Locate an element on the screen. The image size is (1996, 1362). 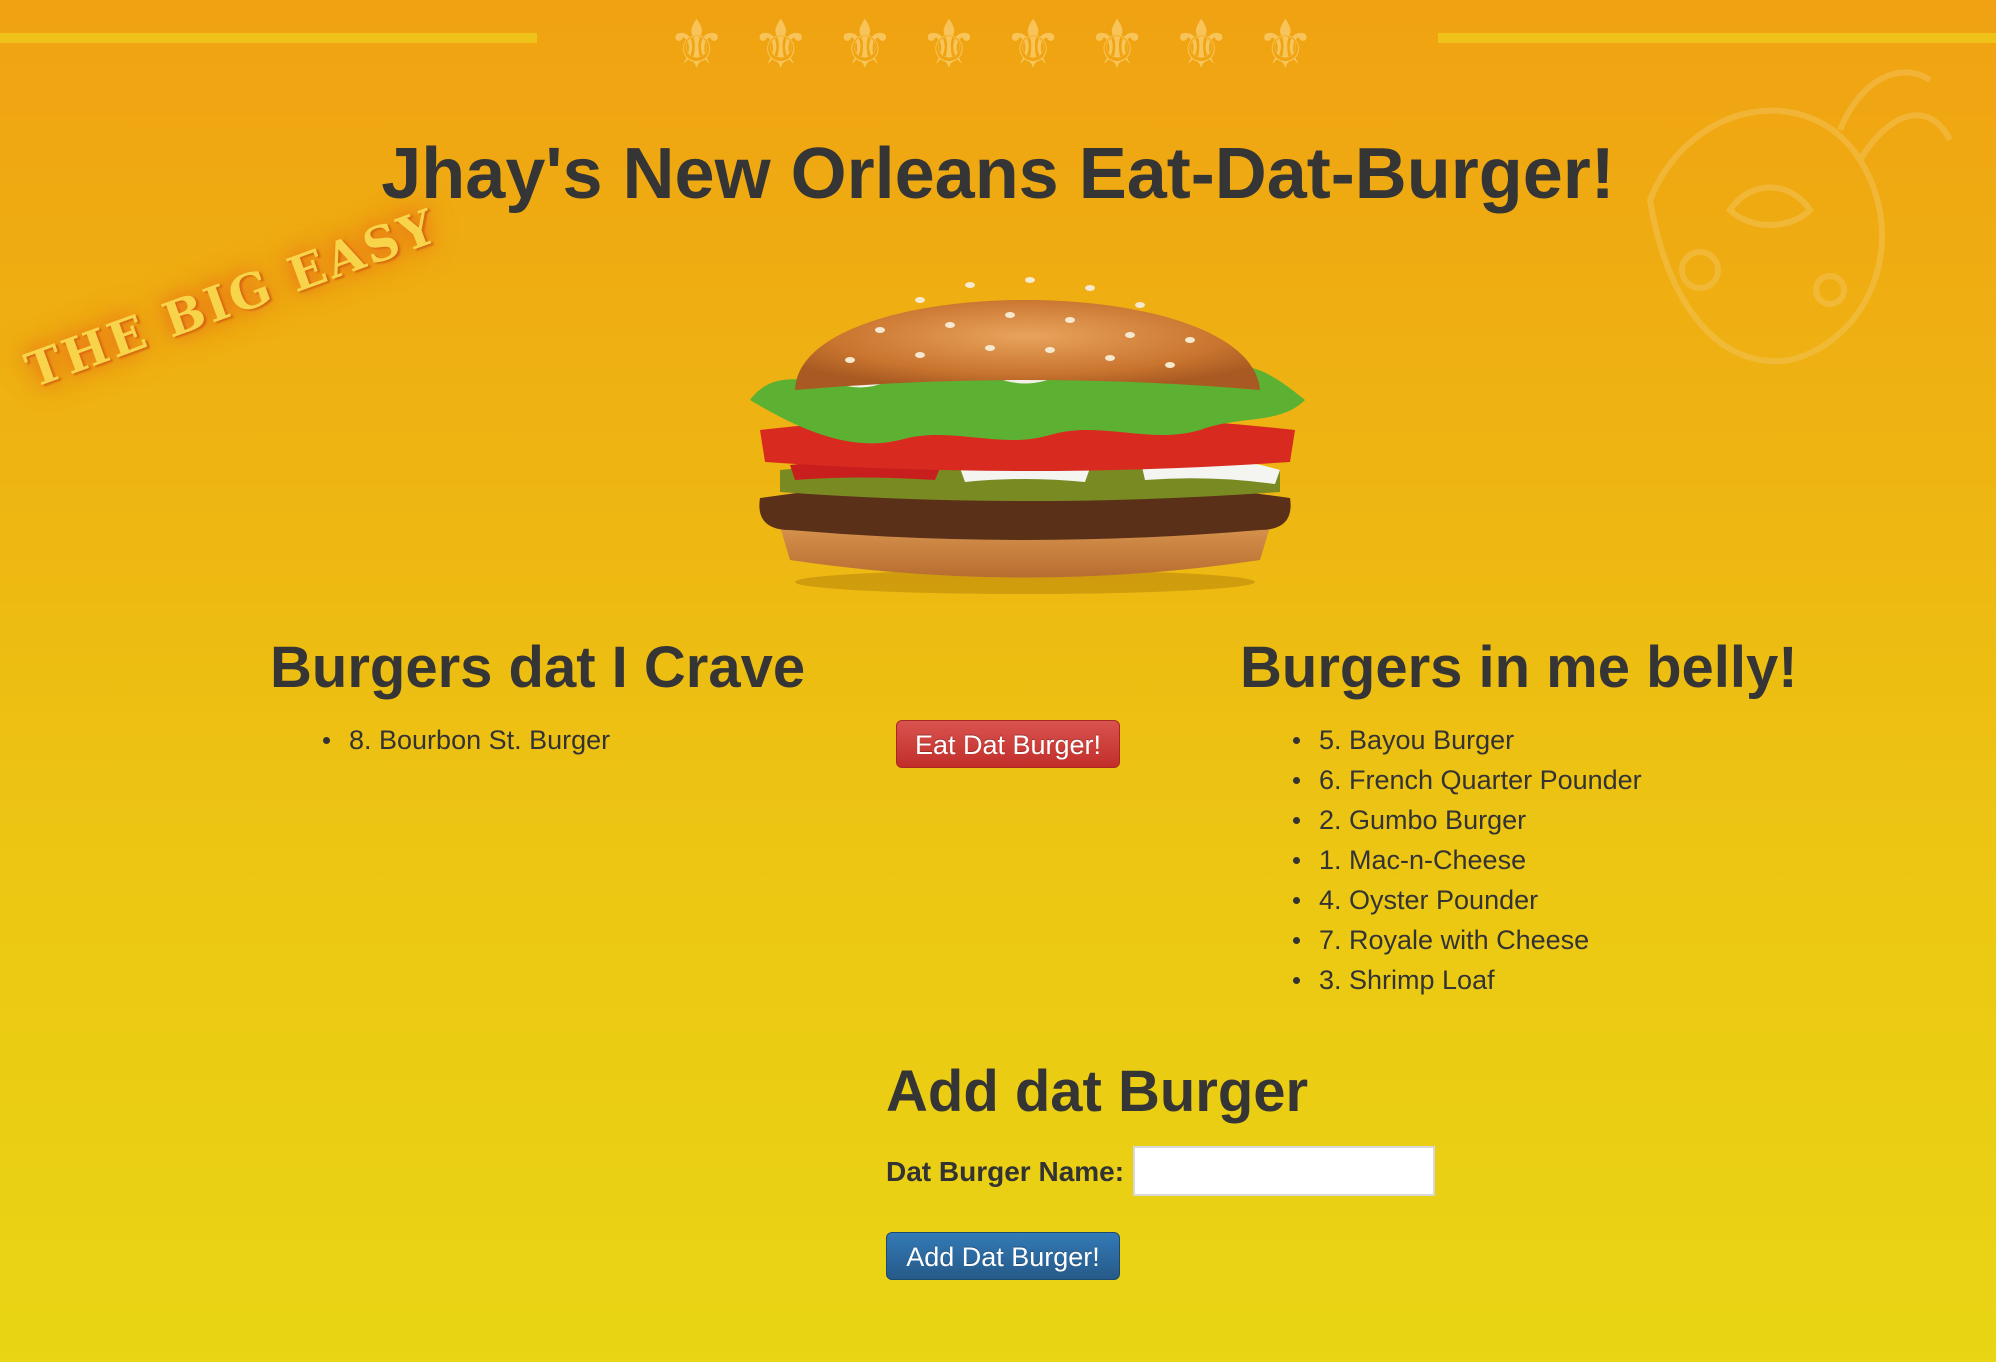
crave-list: 8. Bourbon St. Burger is located at coordinates (466, 740).